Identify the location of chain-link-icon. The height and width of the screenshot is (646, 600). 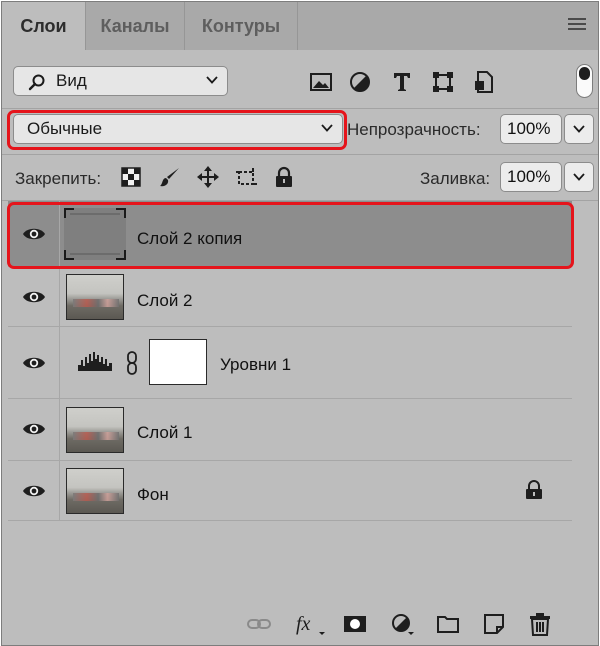
(132, 363).